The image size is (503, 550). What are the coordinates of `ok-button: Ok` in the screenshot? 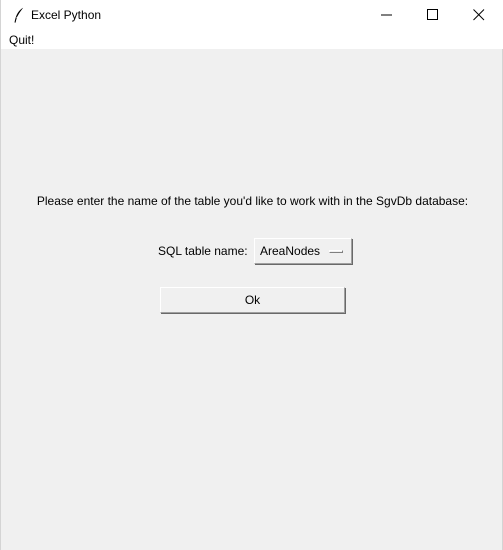 It's located at (252, 300).